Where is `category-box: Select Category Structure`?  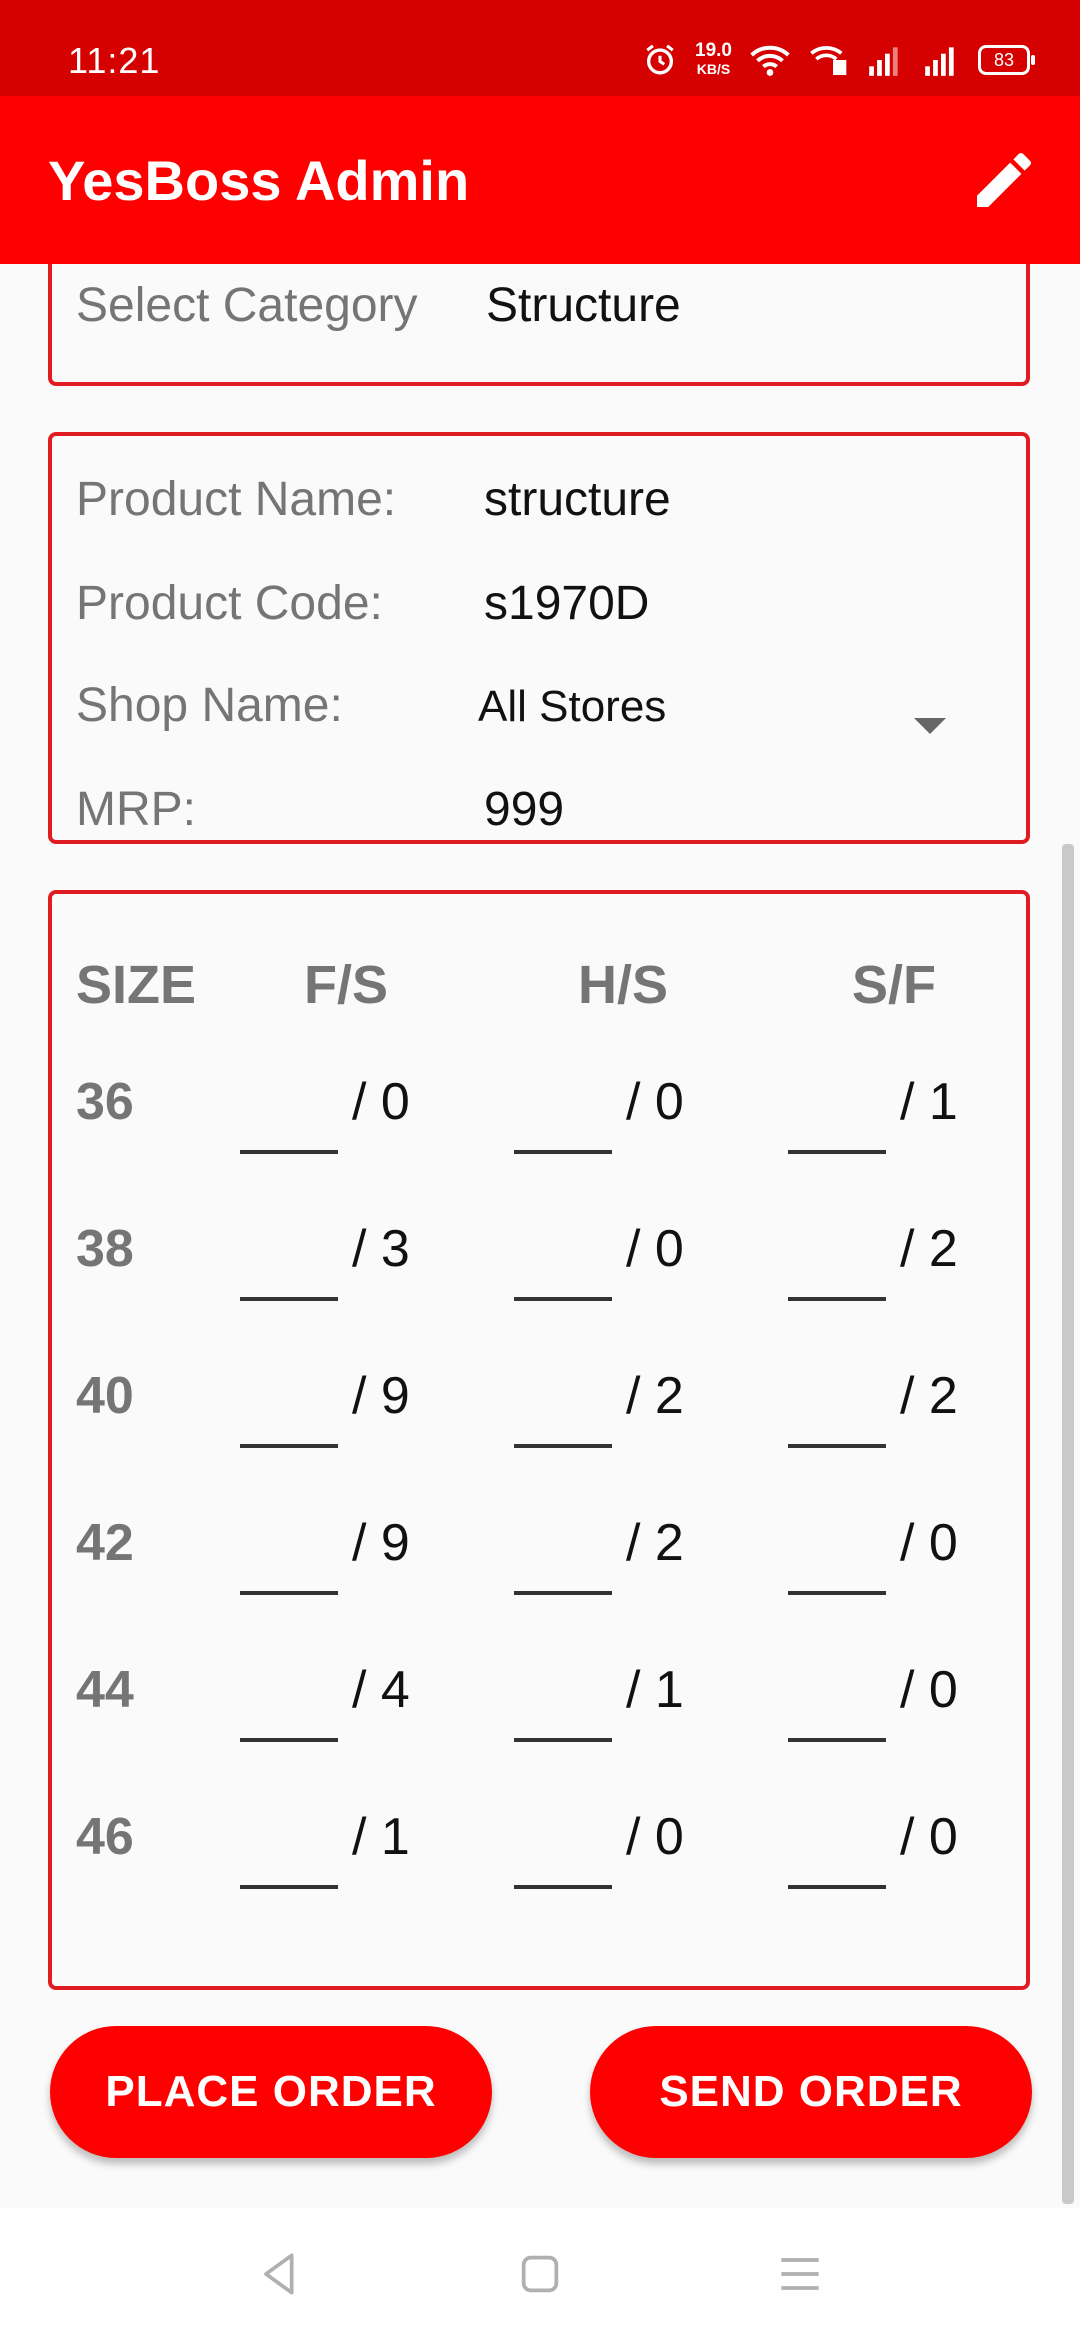
category-box: Select Category Structure is located at coordinates (539, 325).